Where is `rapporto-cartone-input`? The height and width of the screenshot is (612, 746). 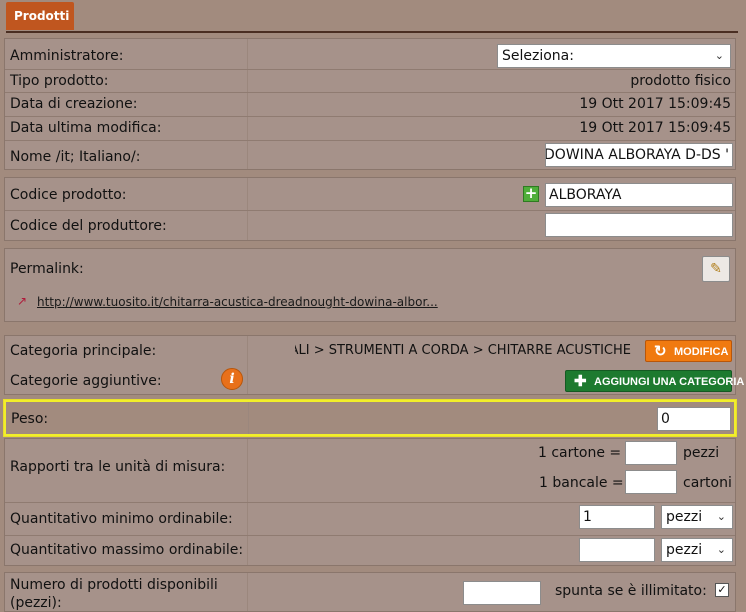
rapporto-cartone-input is located at coordinates (651, 453).